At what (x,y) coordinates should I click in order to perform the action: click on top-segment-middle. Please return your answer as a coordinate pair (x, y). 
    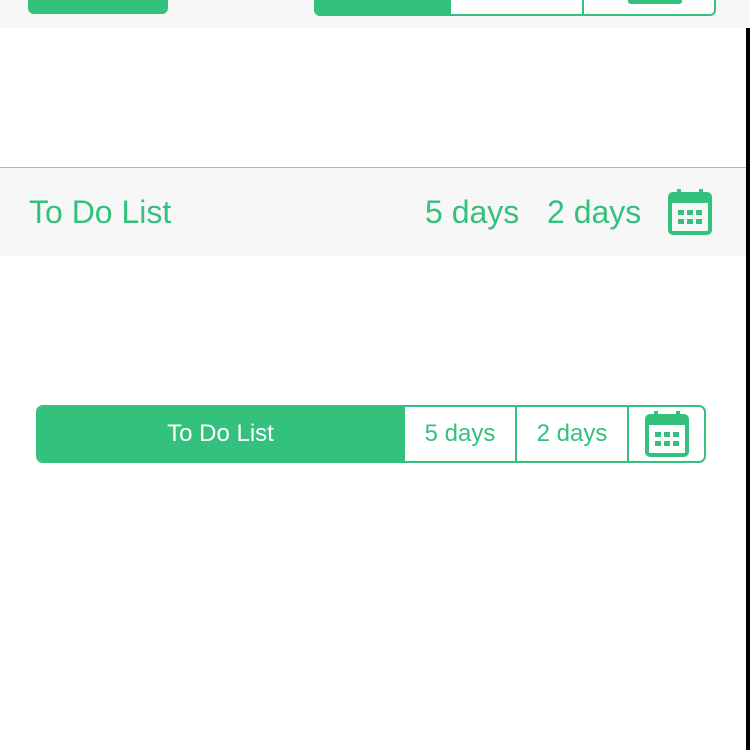
    Looking at the image, I should click on (515, 7).